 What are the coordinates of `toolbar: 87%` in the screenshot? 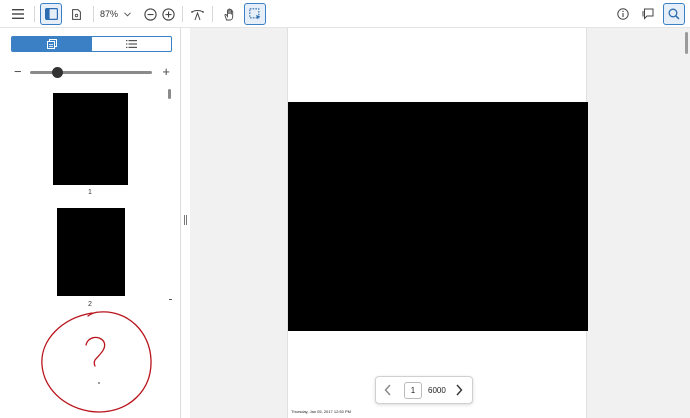 It's located at (345, 14).